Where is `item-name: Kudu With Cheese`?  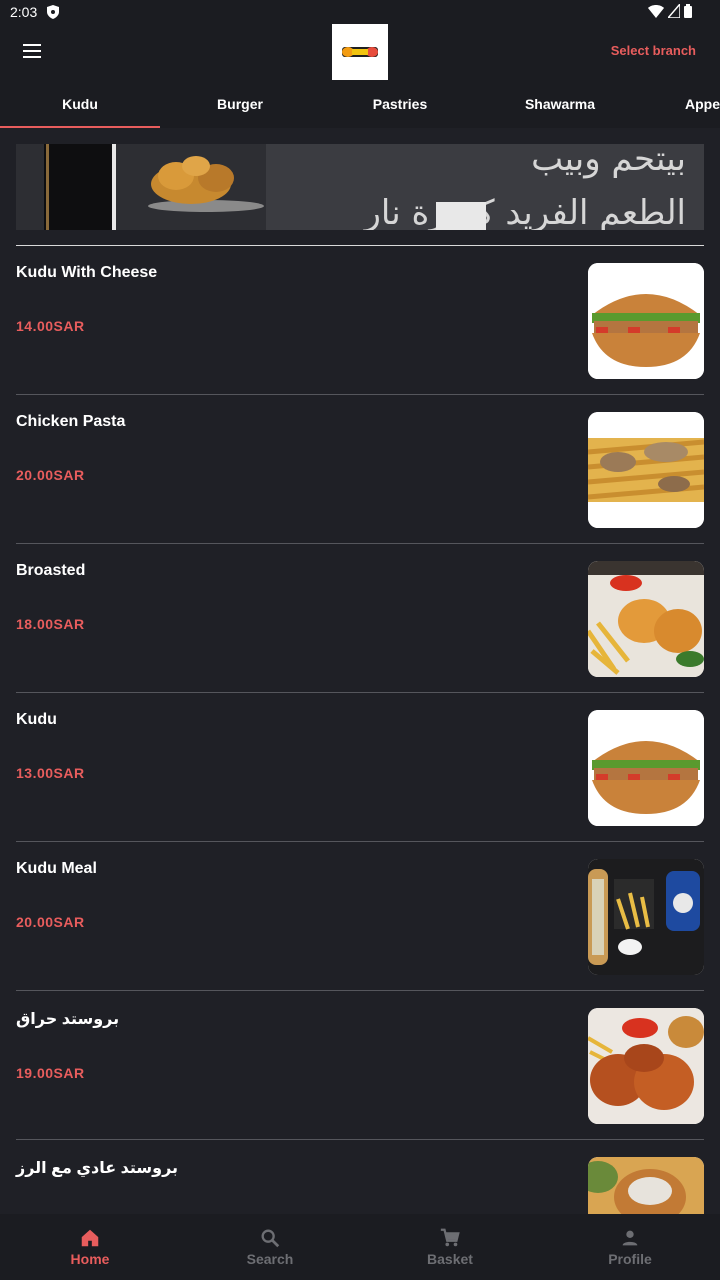
item-name: Kudu With Cheese is located at coordinates (87, 272).